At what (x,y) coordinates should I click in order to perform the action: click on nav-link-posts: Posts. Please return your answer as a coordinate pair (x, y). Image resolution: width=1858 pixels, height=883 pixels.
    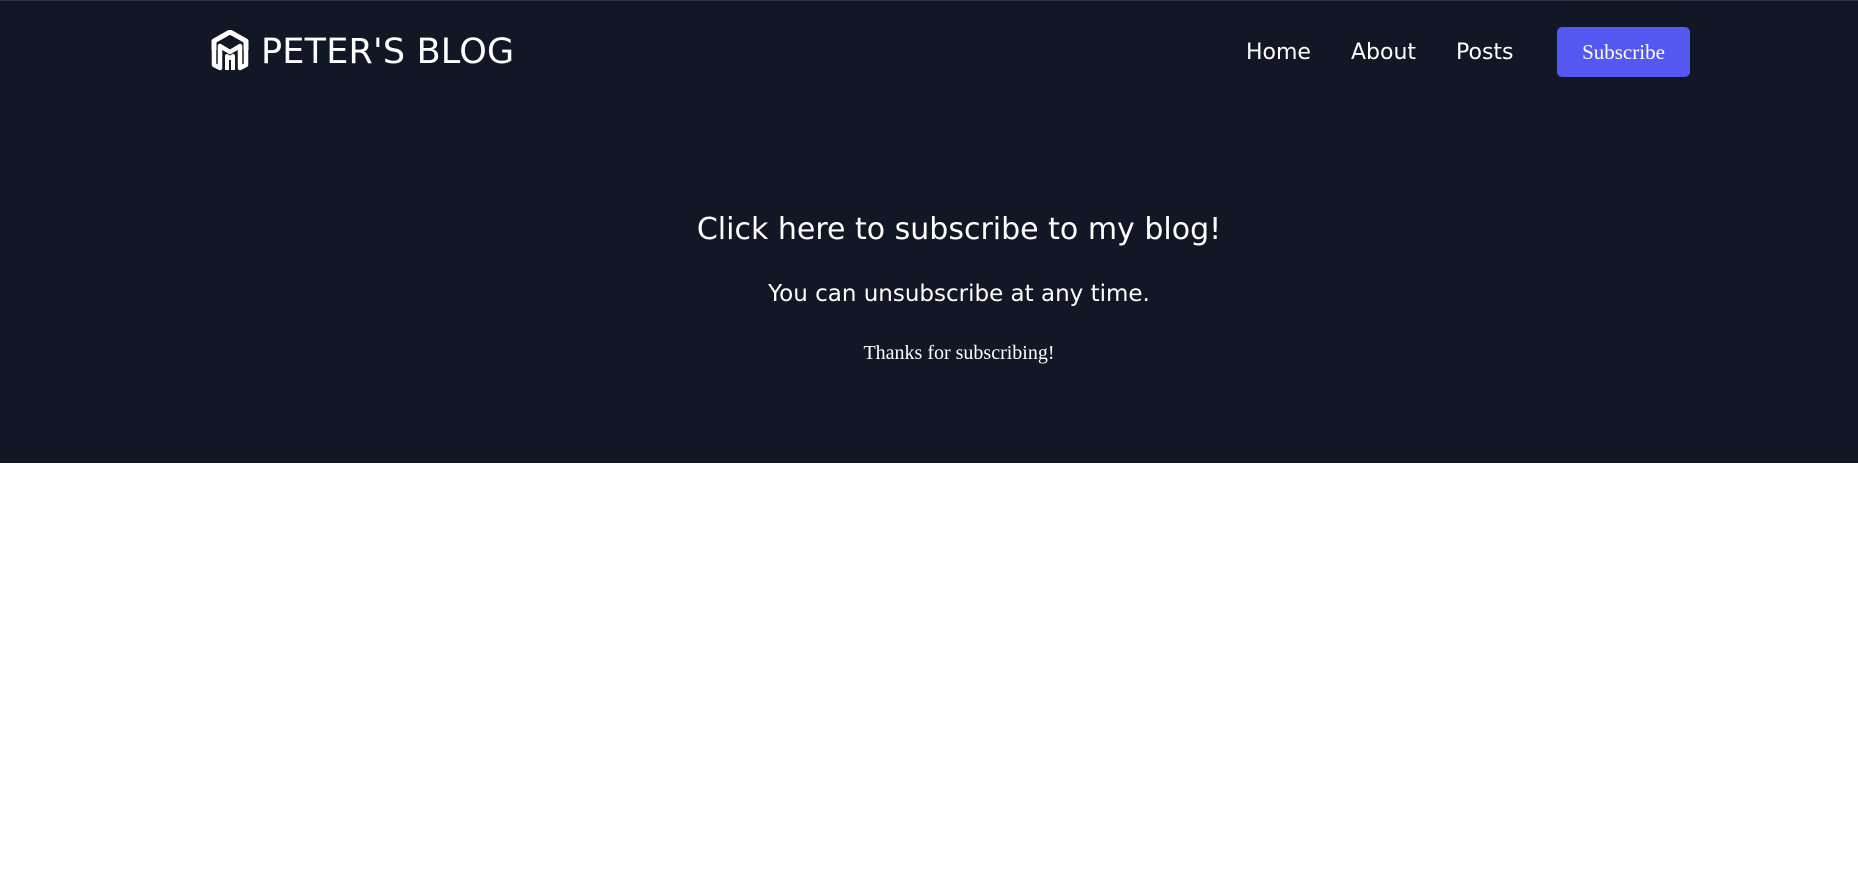
    Looking at the image, I should click on (1485, 52).